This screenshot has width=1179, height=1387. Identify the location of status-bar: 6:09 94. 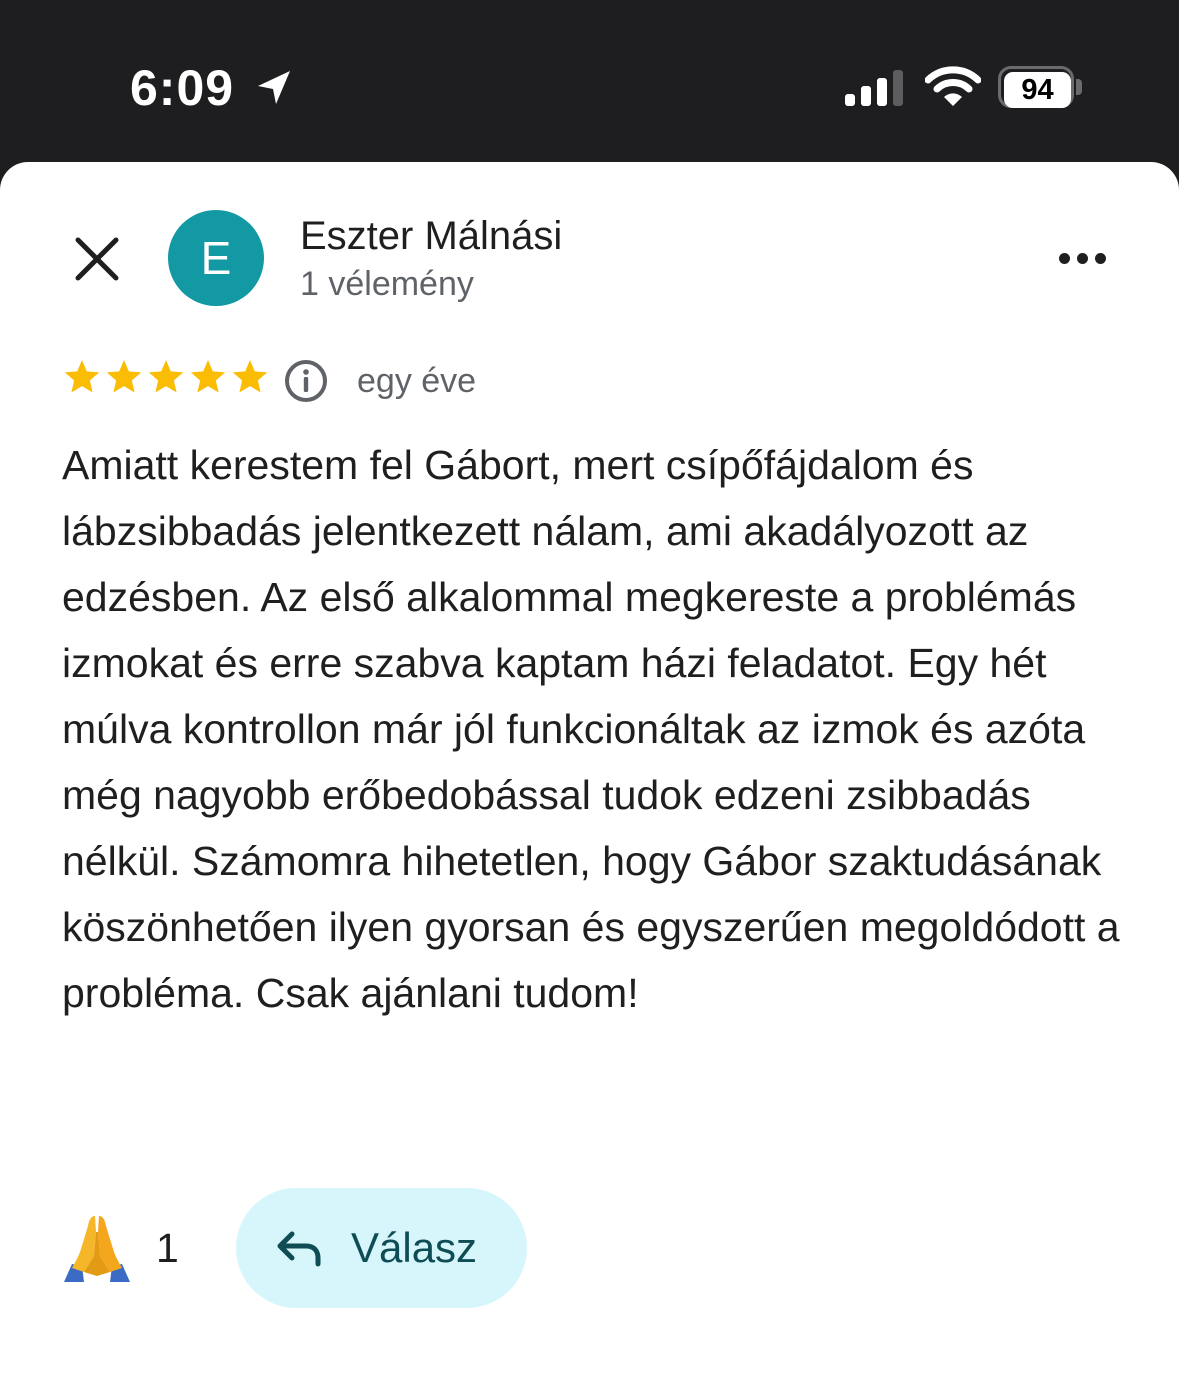
(589, 81).